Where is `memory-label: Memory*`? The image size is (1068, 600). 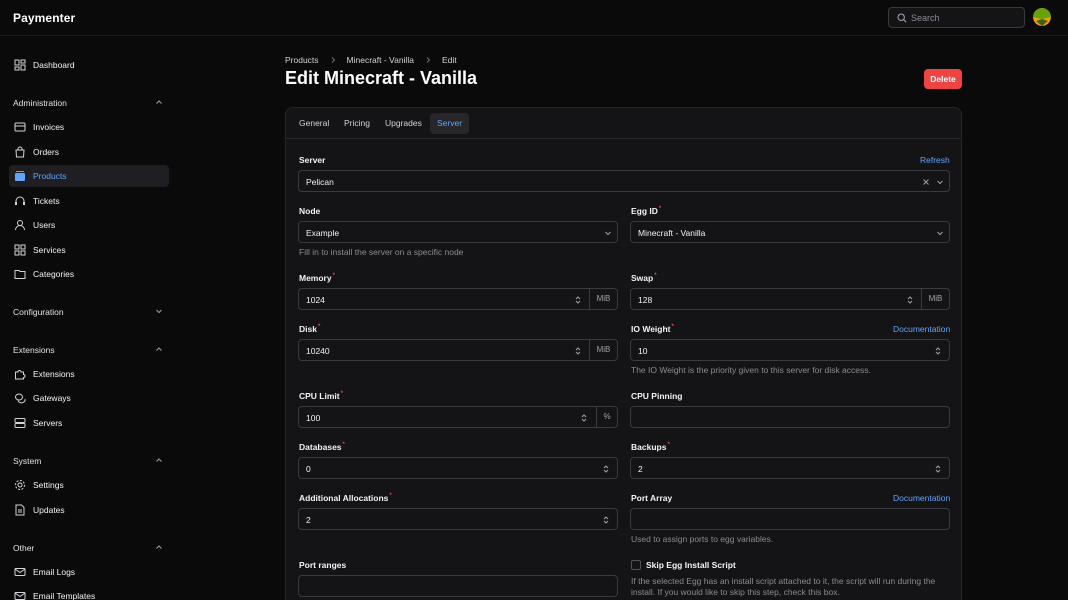
memory-label: Memory* is located at coordinates (317, 278).